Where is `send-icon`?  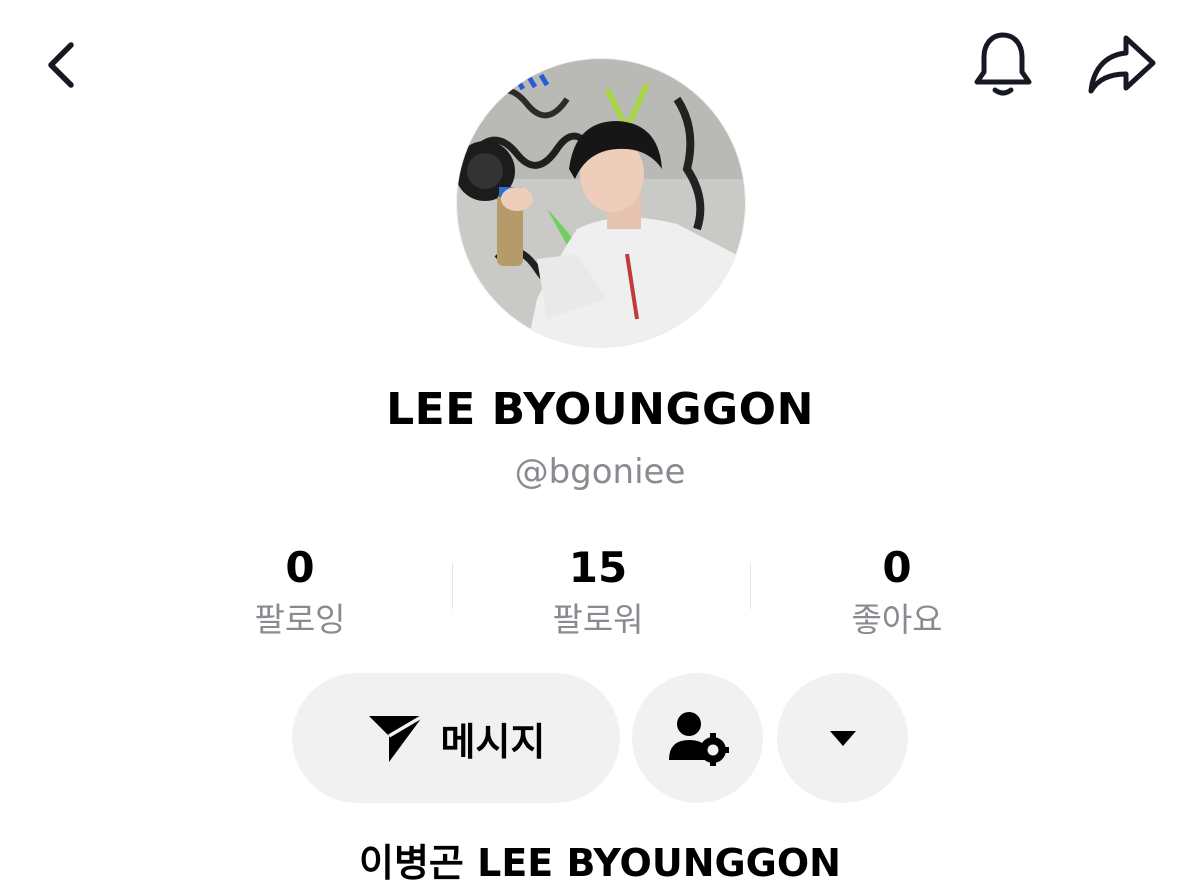 send-icon is located at coordinates (396, 738).